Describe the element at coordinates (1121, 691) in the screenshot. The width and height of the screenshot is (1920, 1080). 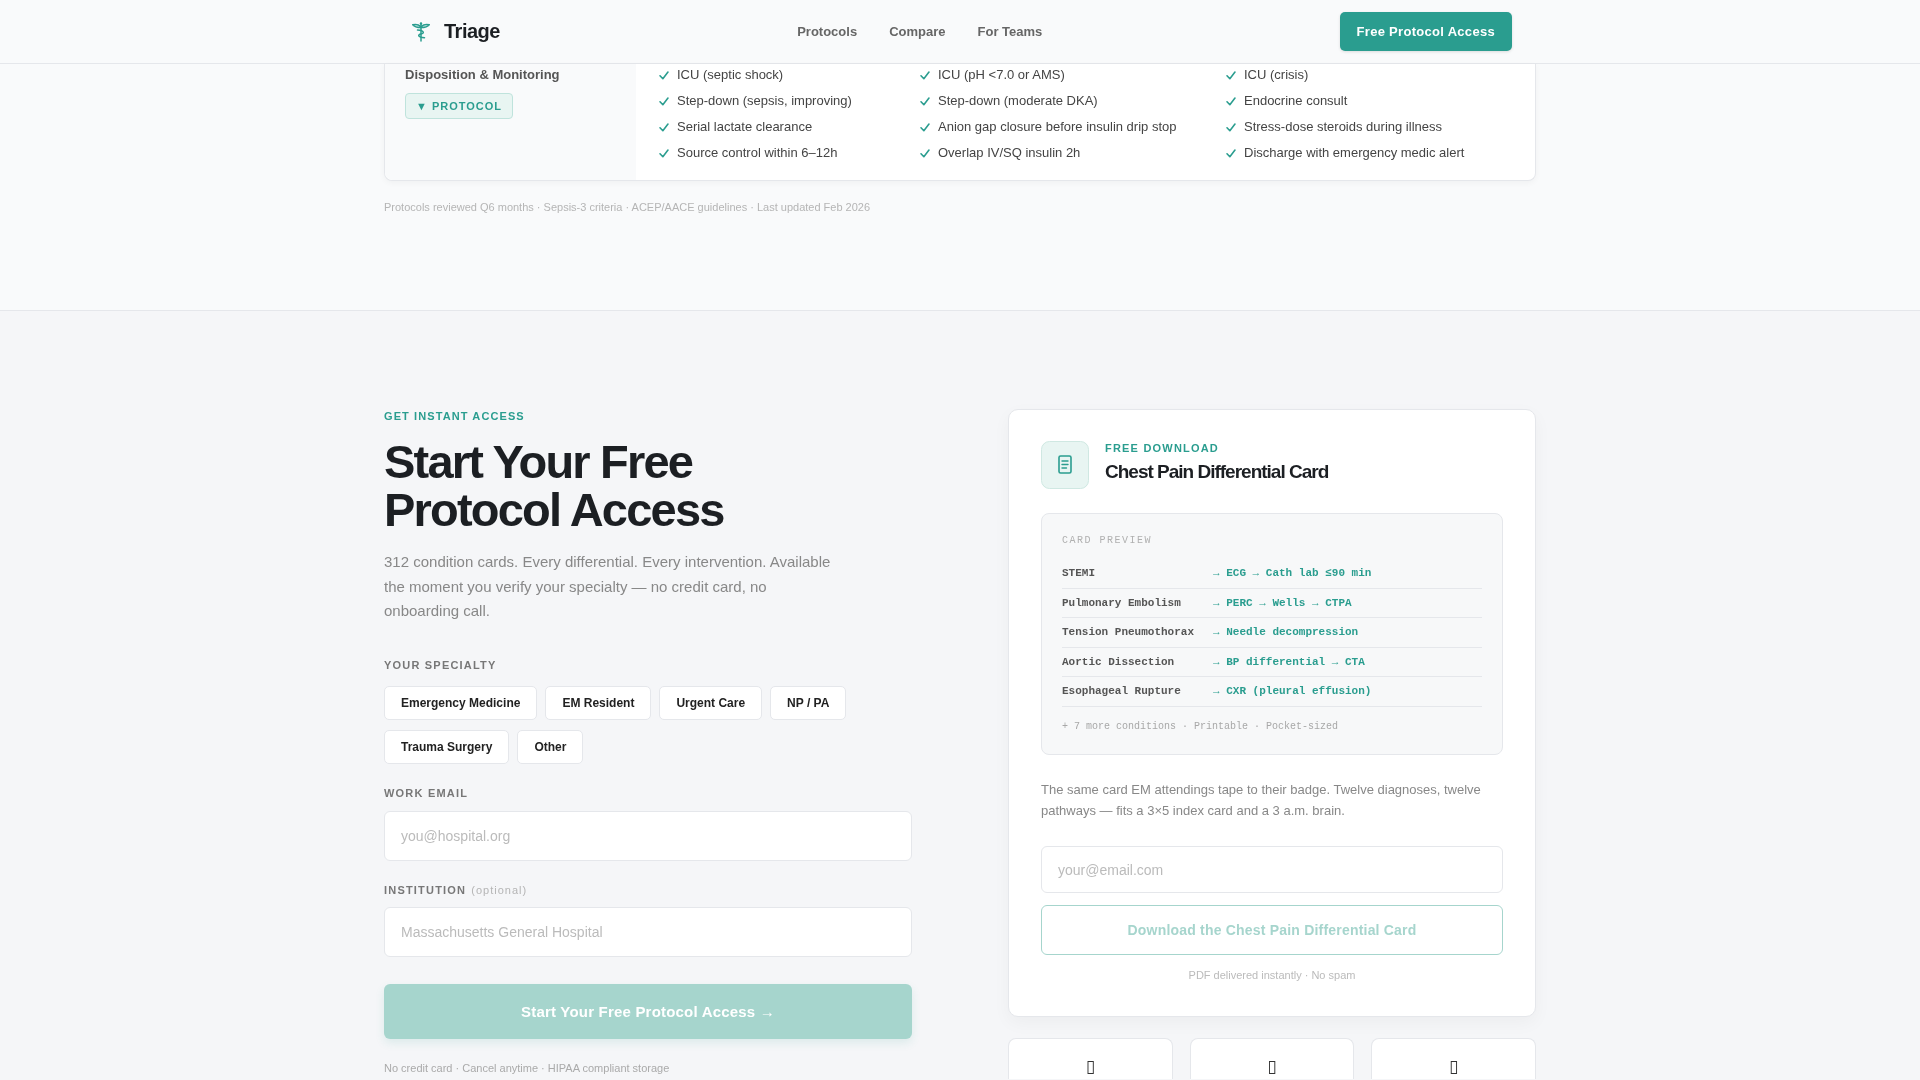
I see `condition-name: Esophageal Rupture` at that location.